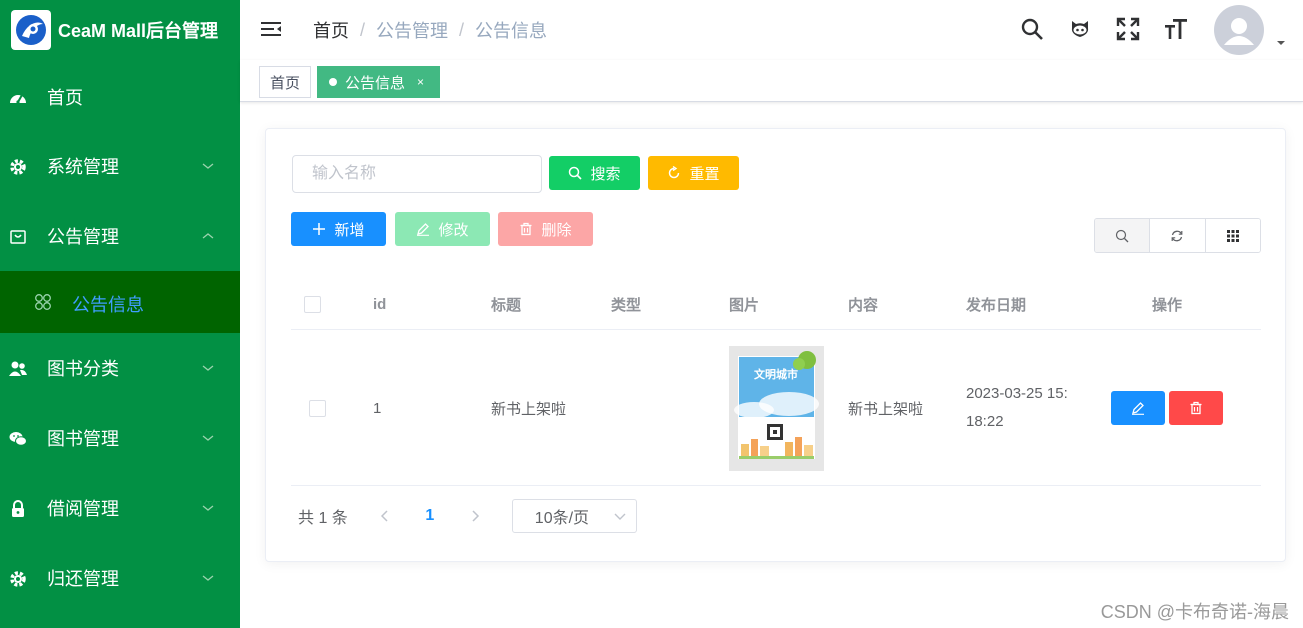  I want to click on sidebar-item-label: 首页, so click(65, 98).